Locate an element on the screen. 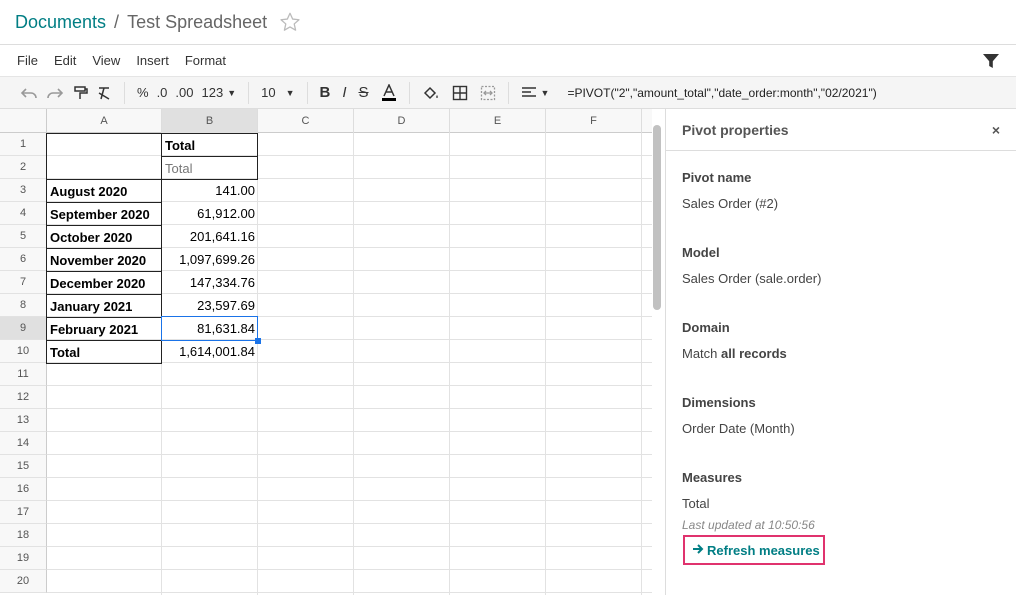 The image size is (1016, 595). measures-value: Total is located at coordinates (696, 503).